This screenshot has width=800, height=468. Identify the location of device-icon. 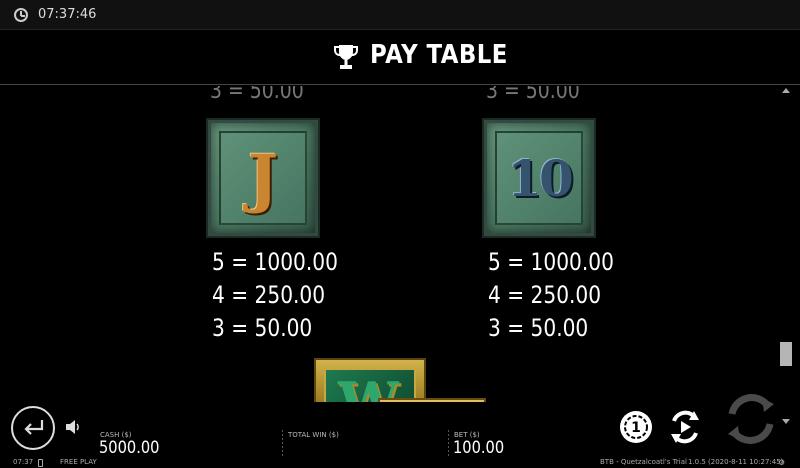
(40, 463).